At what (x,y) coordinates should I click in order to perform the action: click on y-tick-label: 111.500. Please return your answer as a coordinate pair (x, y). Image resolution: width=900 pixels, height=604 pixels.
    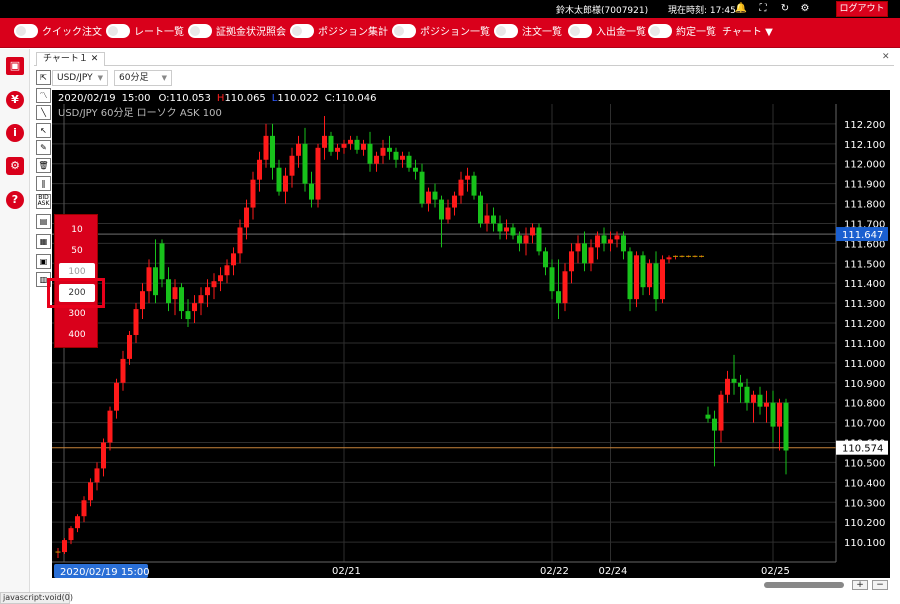
    Looking at the image, I should click on (864, 264).